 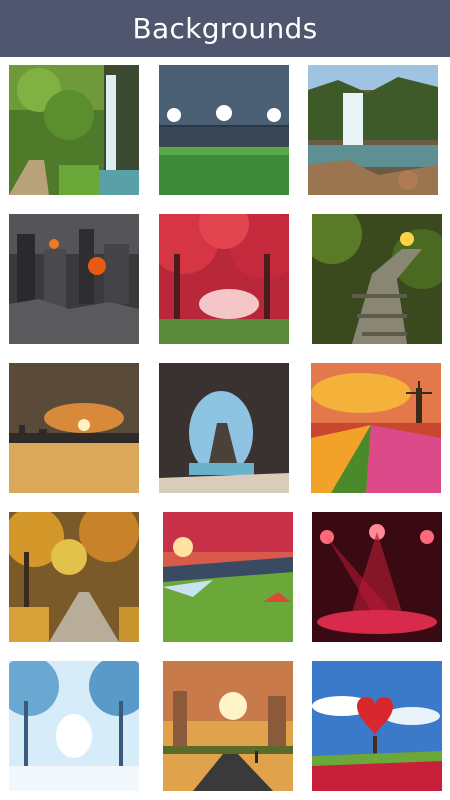 What do you see at coordinates (224, 279) in the screenshot?
I see `background-thumb-red-autumn-forest-path` at bounding box center [224, 279].